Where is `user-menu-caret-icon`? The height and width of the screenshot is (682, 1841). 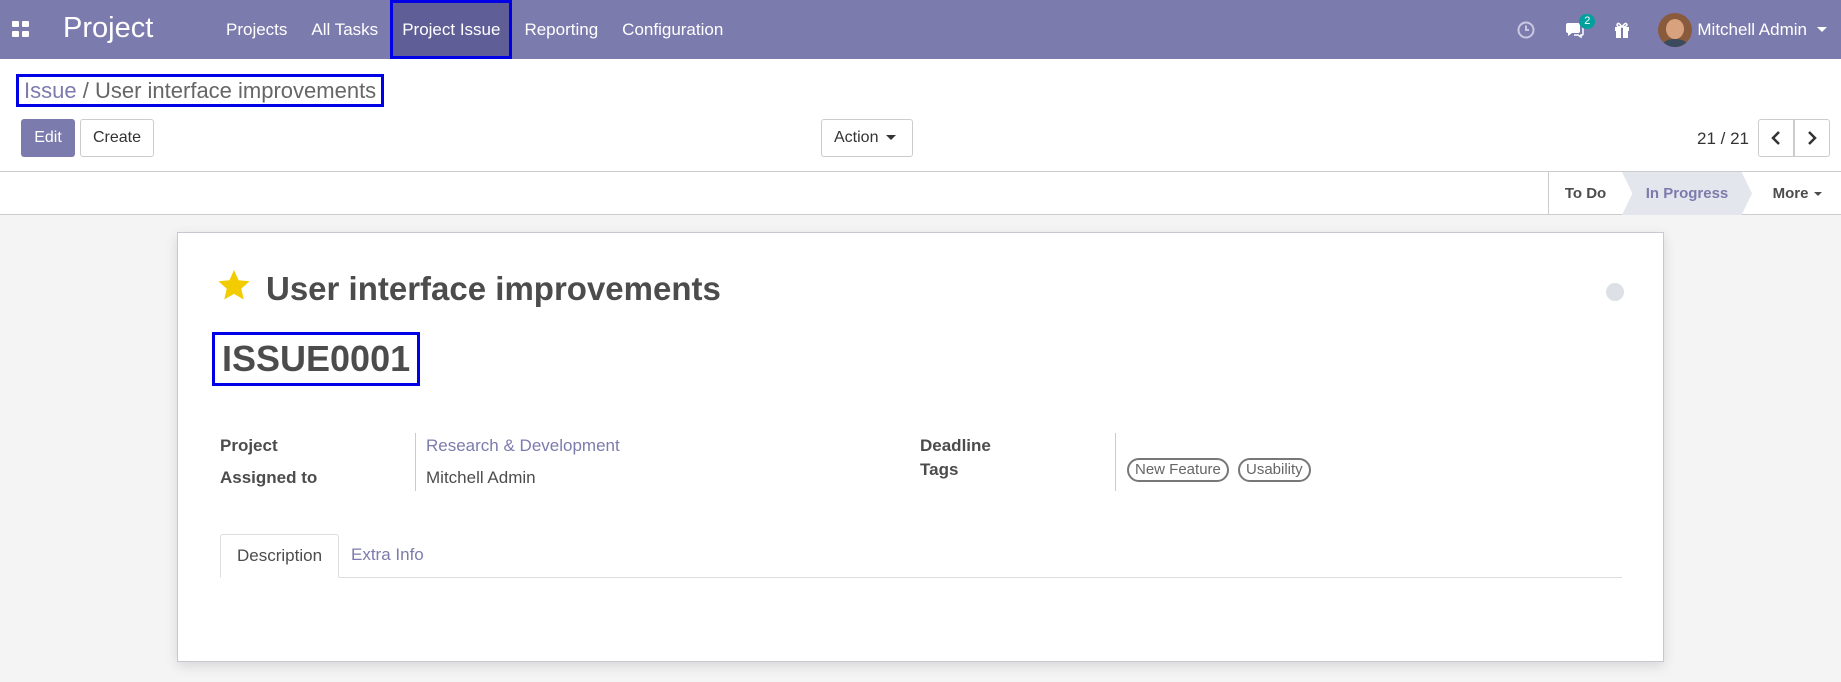
user-menu-caret-icon is located at coordinates (1822, 29).